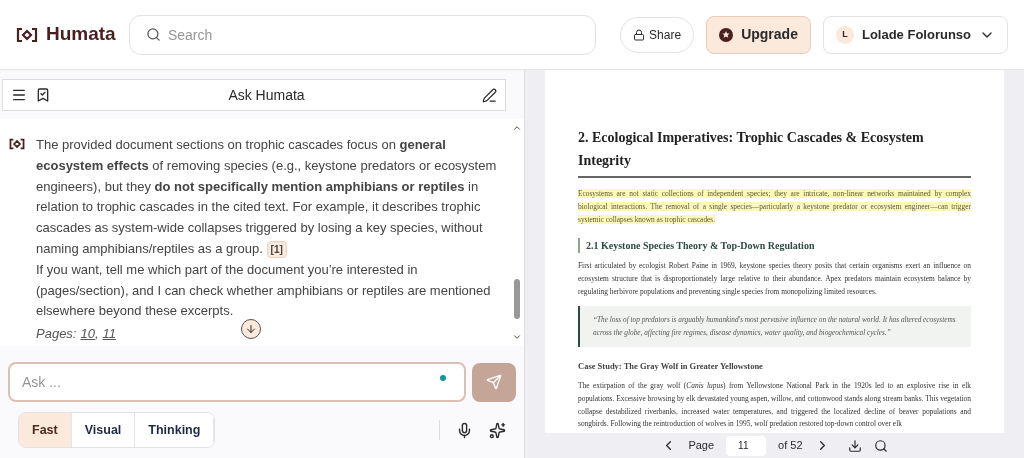  What do you see at coordinates (81, 34) in the screenshot?
I see `app-logo-text: Humata` at bounding box center [81, 34].